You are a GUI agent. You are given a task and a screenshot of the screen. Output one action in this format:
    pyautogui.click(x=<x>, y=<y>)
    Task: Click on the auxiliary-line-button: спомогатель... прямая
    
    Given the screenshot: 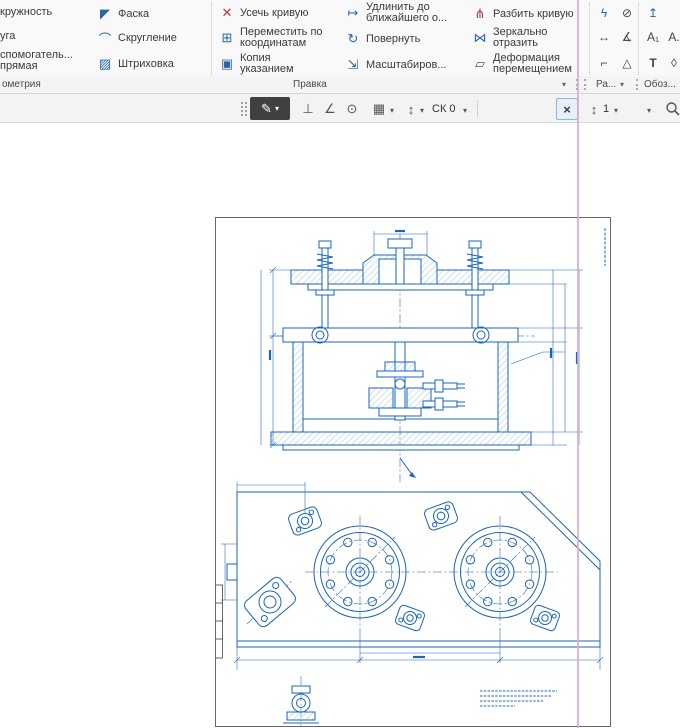 What is the action you would take?
    pyautogui.click(x=36, y=61)
    